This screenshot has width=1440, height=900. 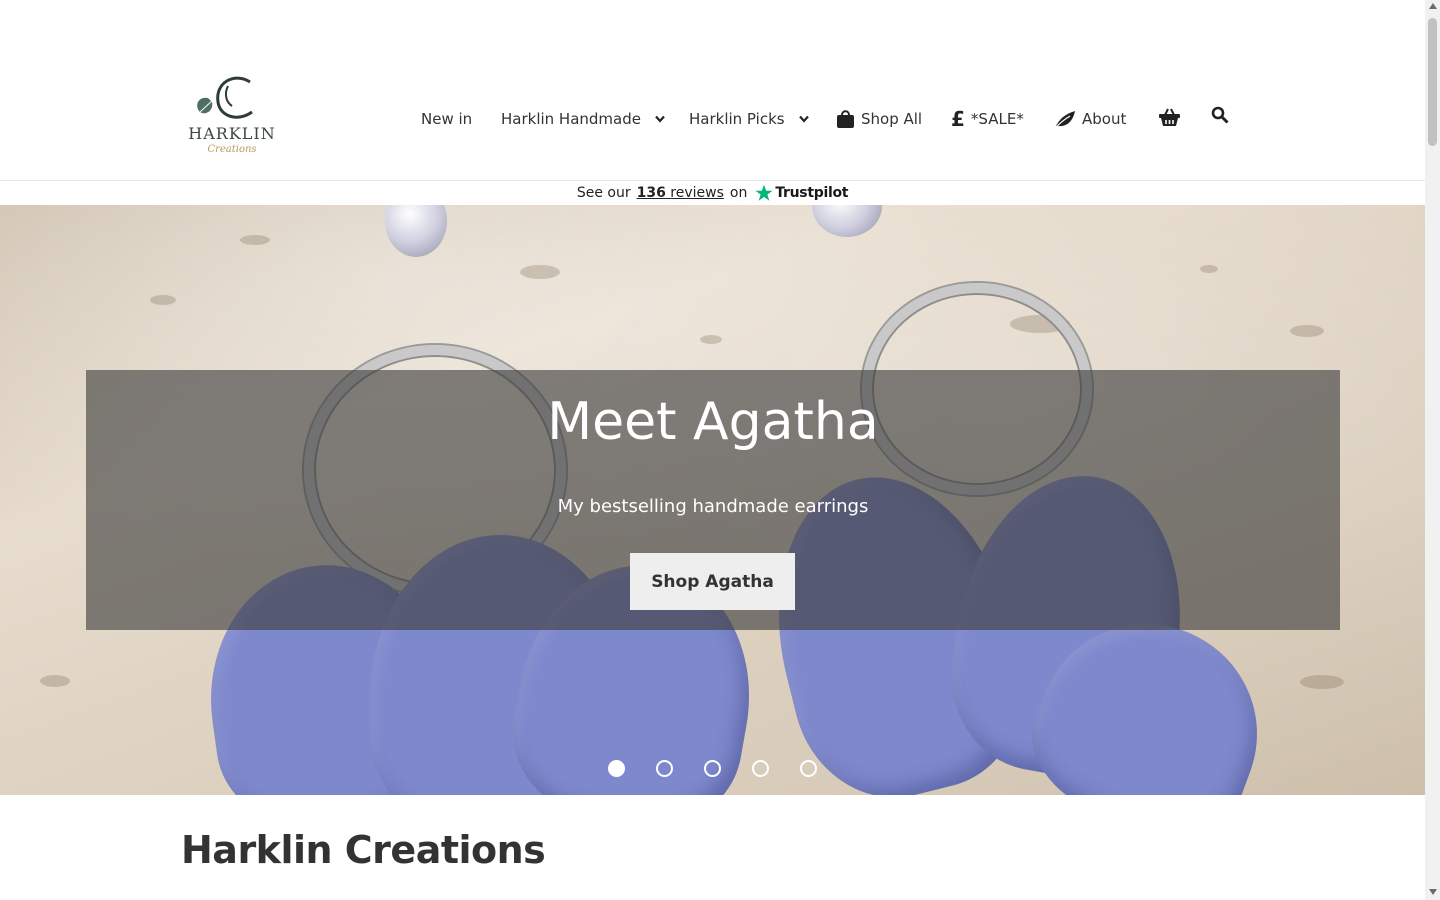 I want to click on search-icon, so click(x=1220, y=117).